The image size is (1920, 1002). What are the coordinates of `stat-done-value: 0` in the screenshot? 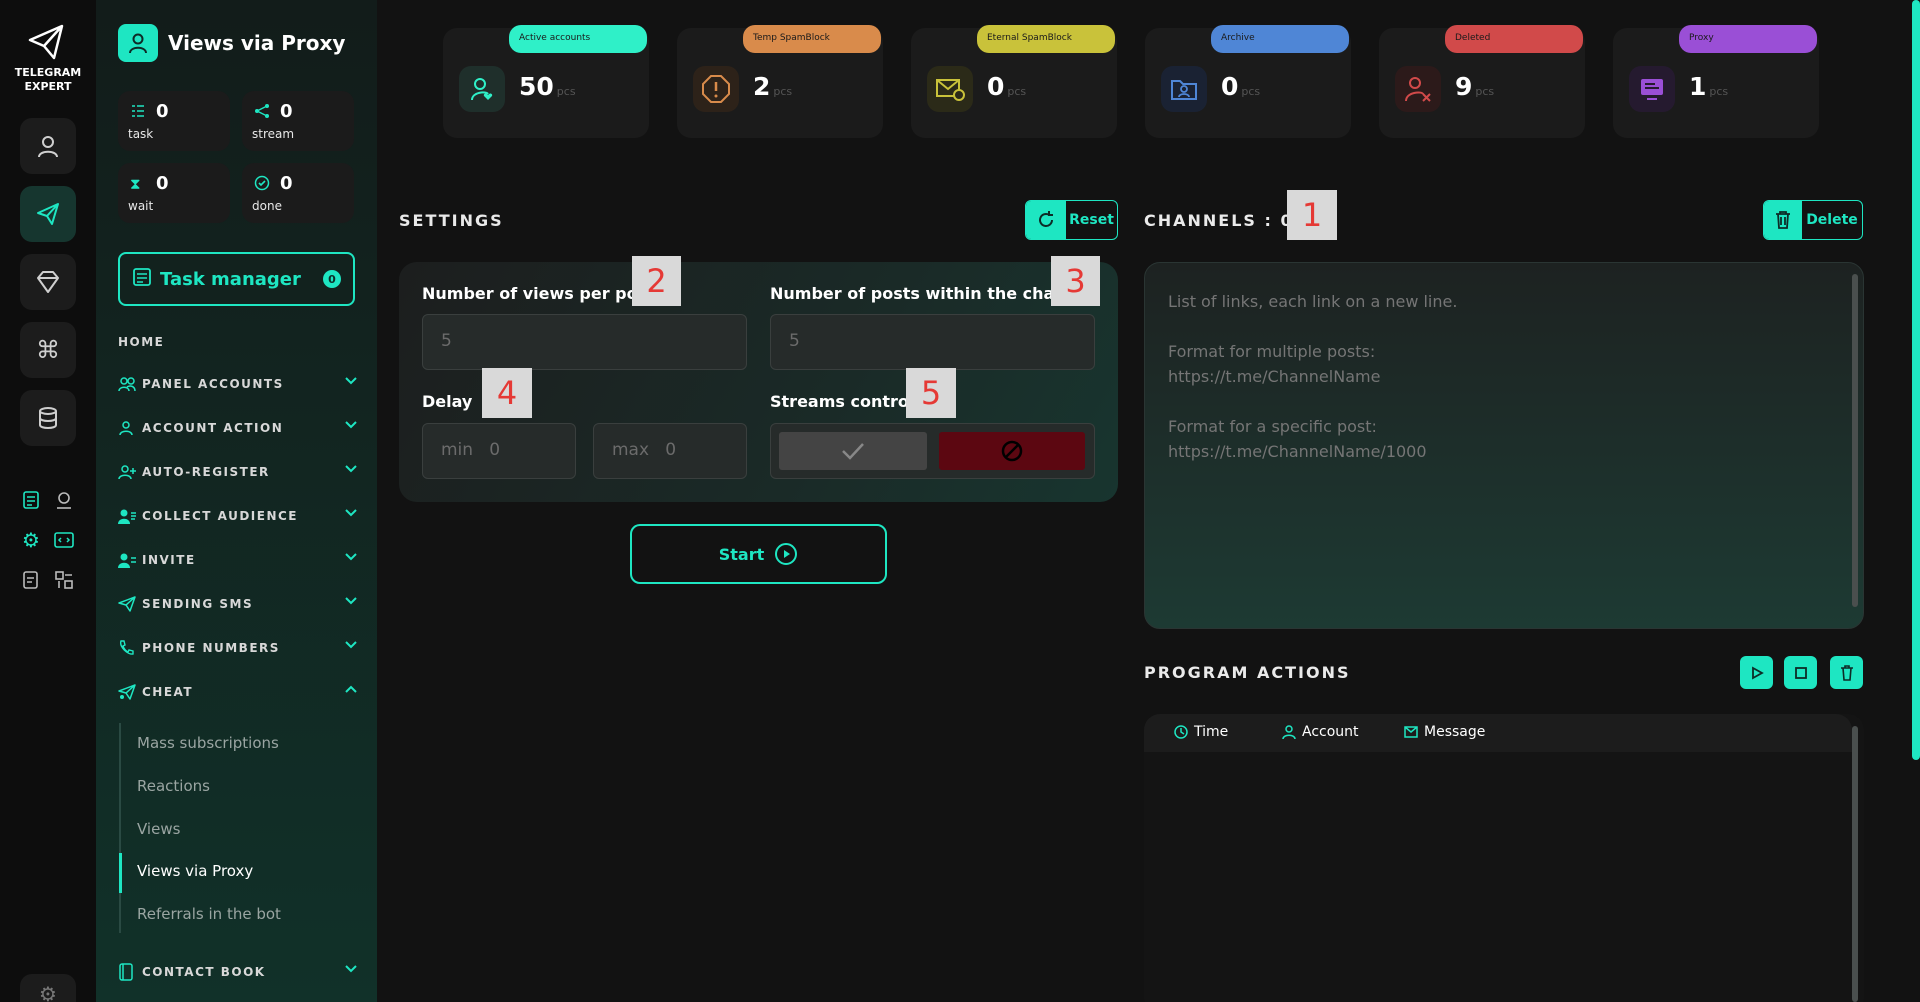 It's located at (286, 183).